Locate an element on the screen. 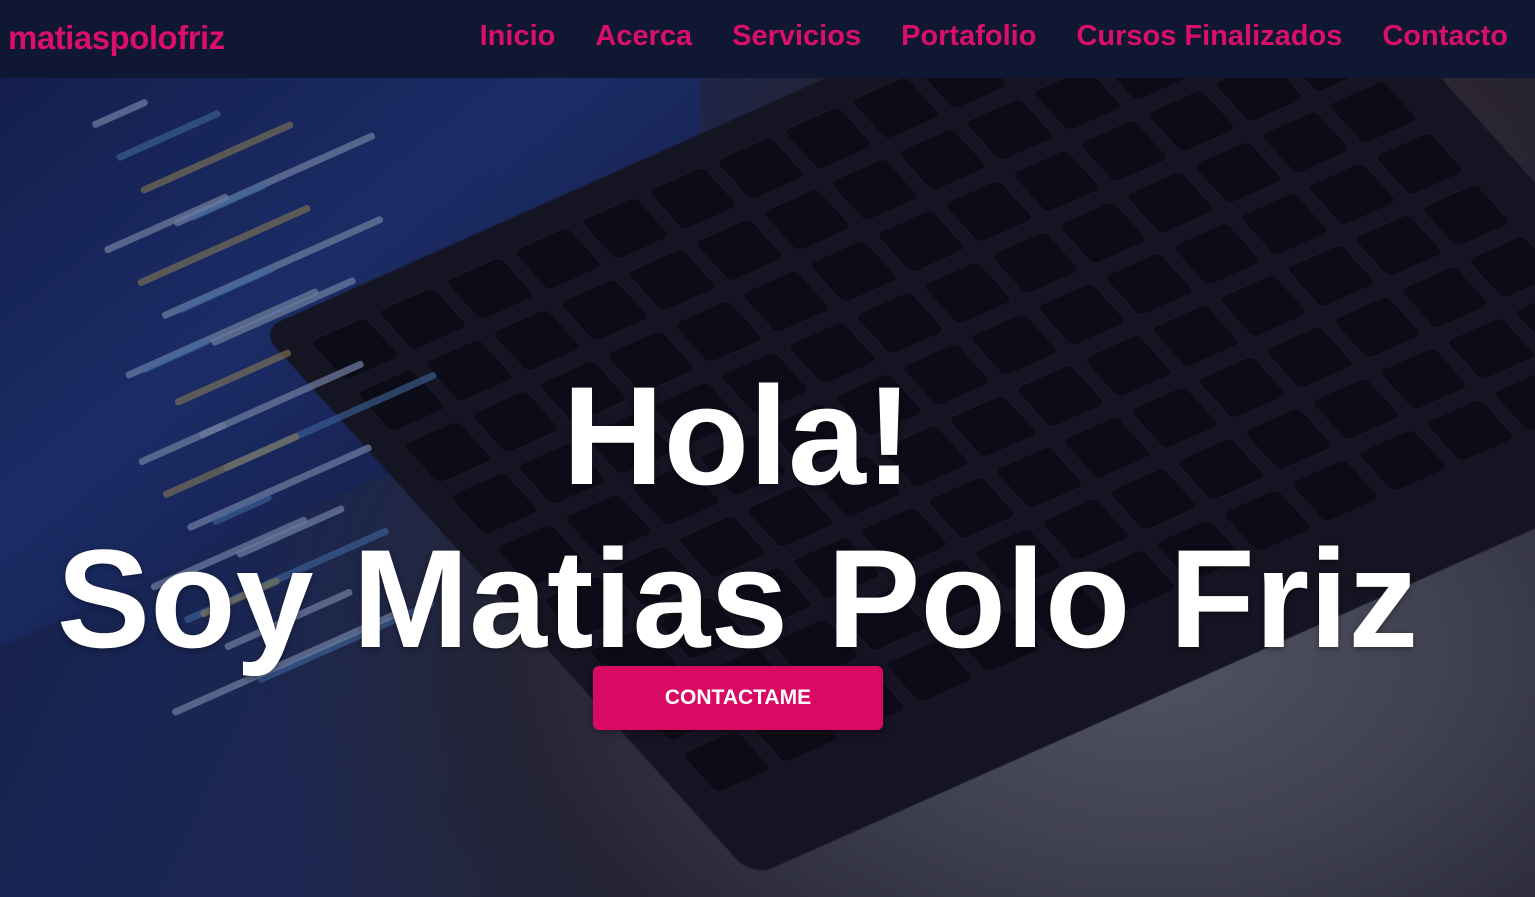 The width and height of the screenshot is (1535, 897). nav-link-cursos-finalizados: Cursos Finalizados is located at coordinates (1209, 36).